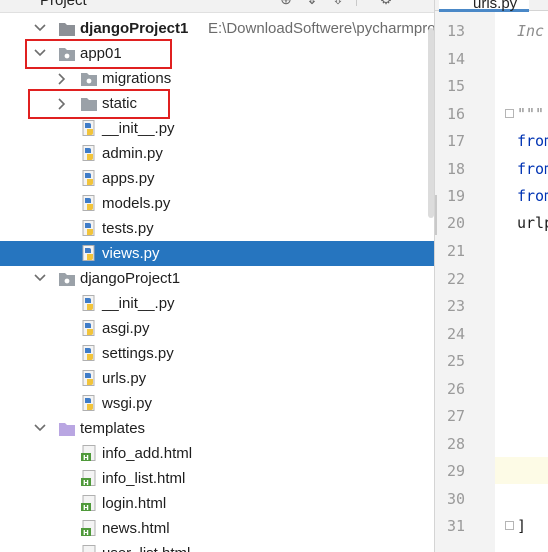  What do you see at coordinates (455, 223) in the screenshot?
I see `line-number: 20` at bounding box center [455, 223].